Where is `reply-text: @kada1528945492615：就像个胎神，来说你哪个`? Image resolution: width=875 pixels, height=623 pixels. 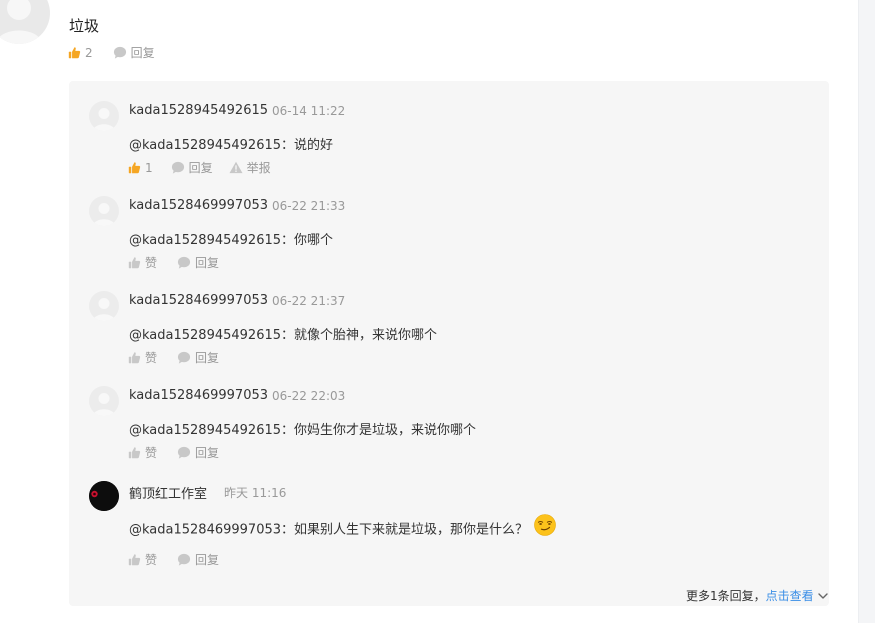
reply-text: @kada1528945492615：就像个胎神，来说你哪个 is located at coordinates (283, 335).